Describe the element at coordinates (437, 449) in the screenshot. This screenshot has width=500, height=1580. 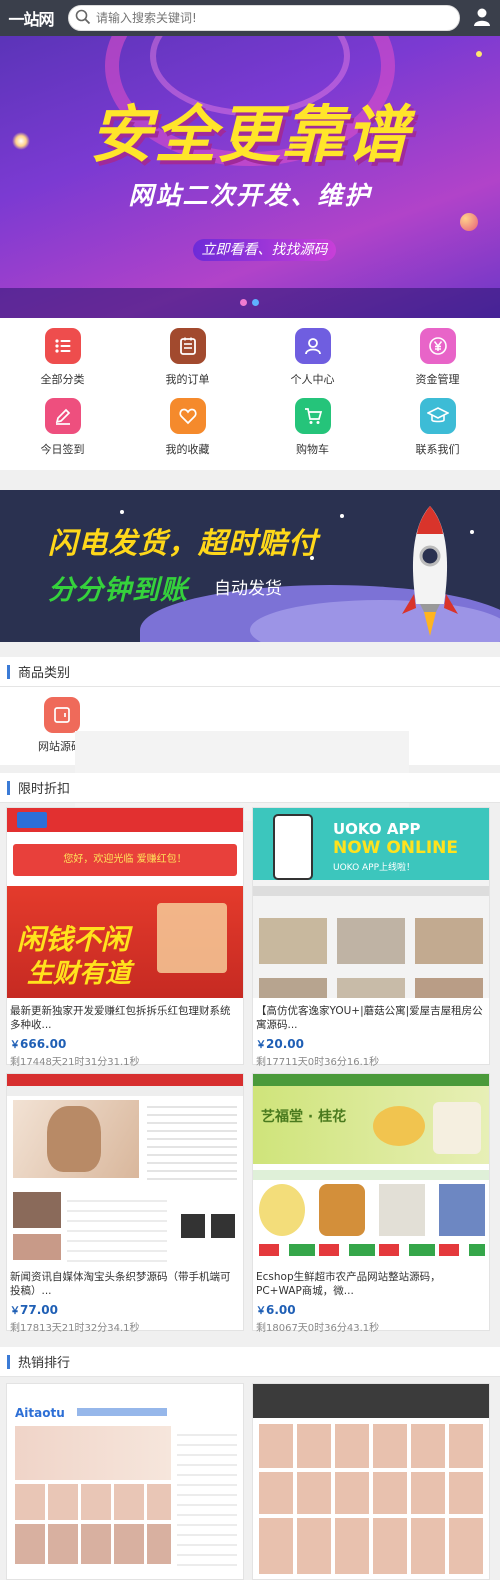
I see `menu-label: 联系我们` at that location.